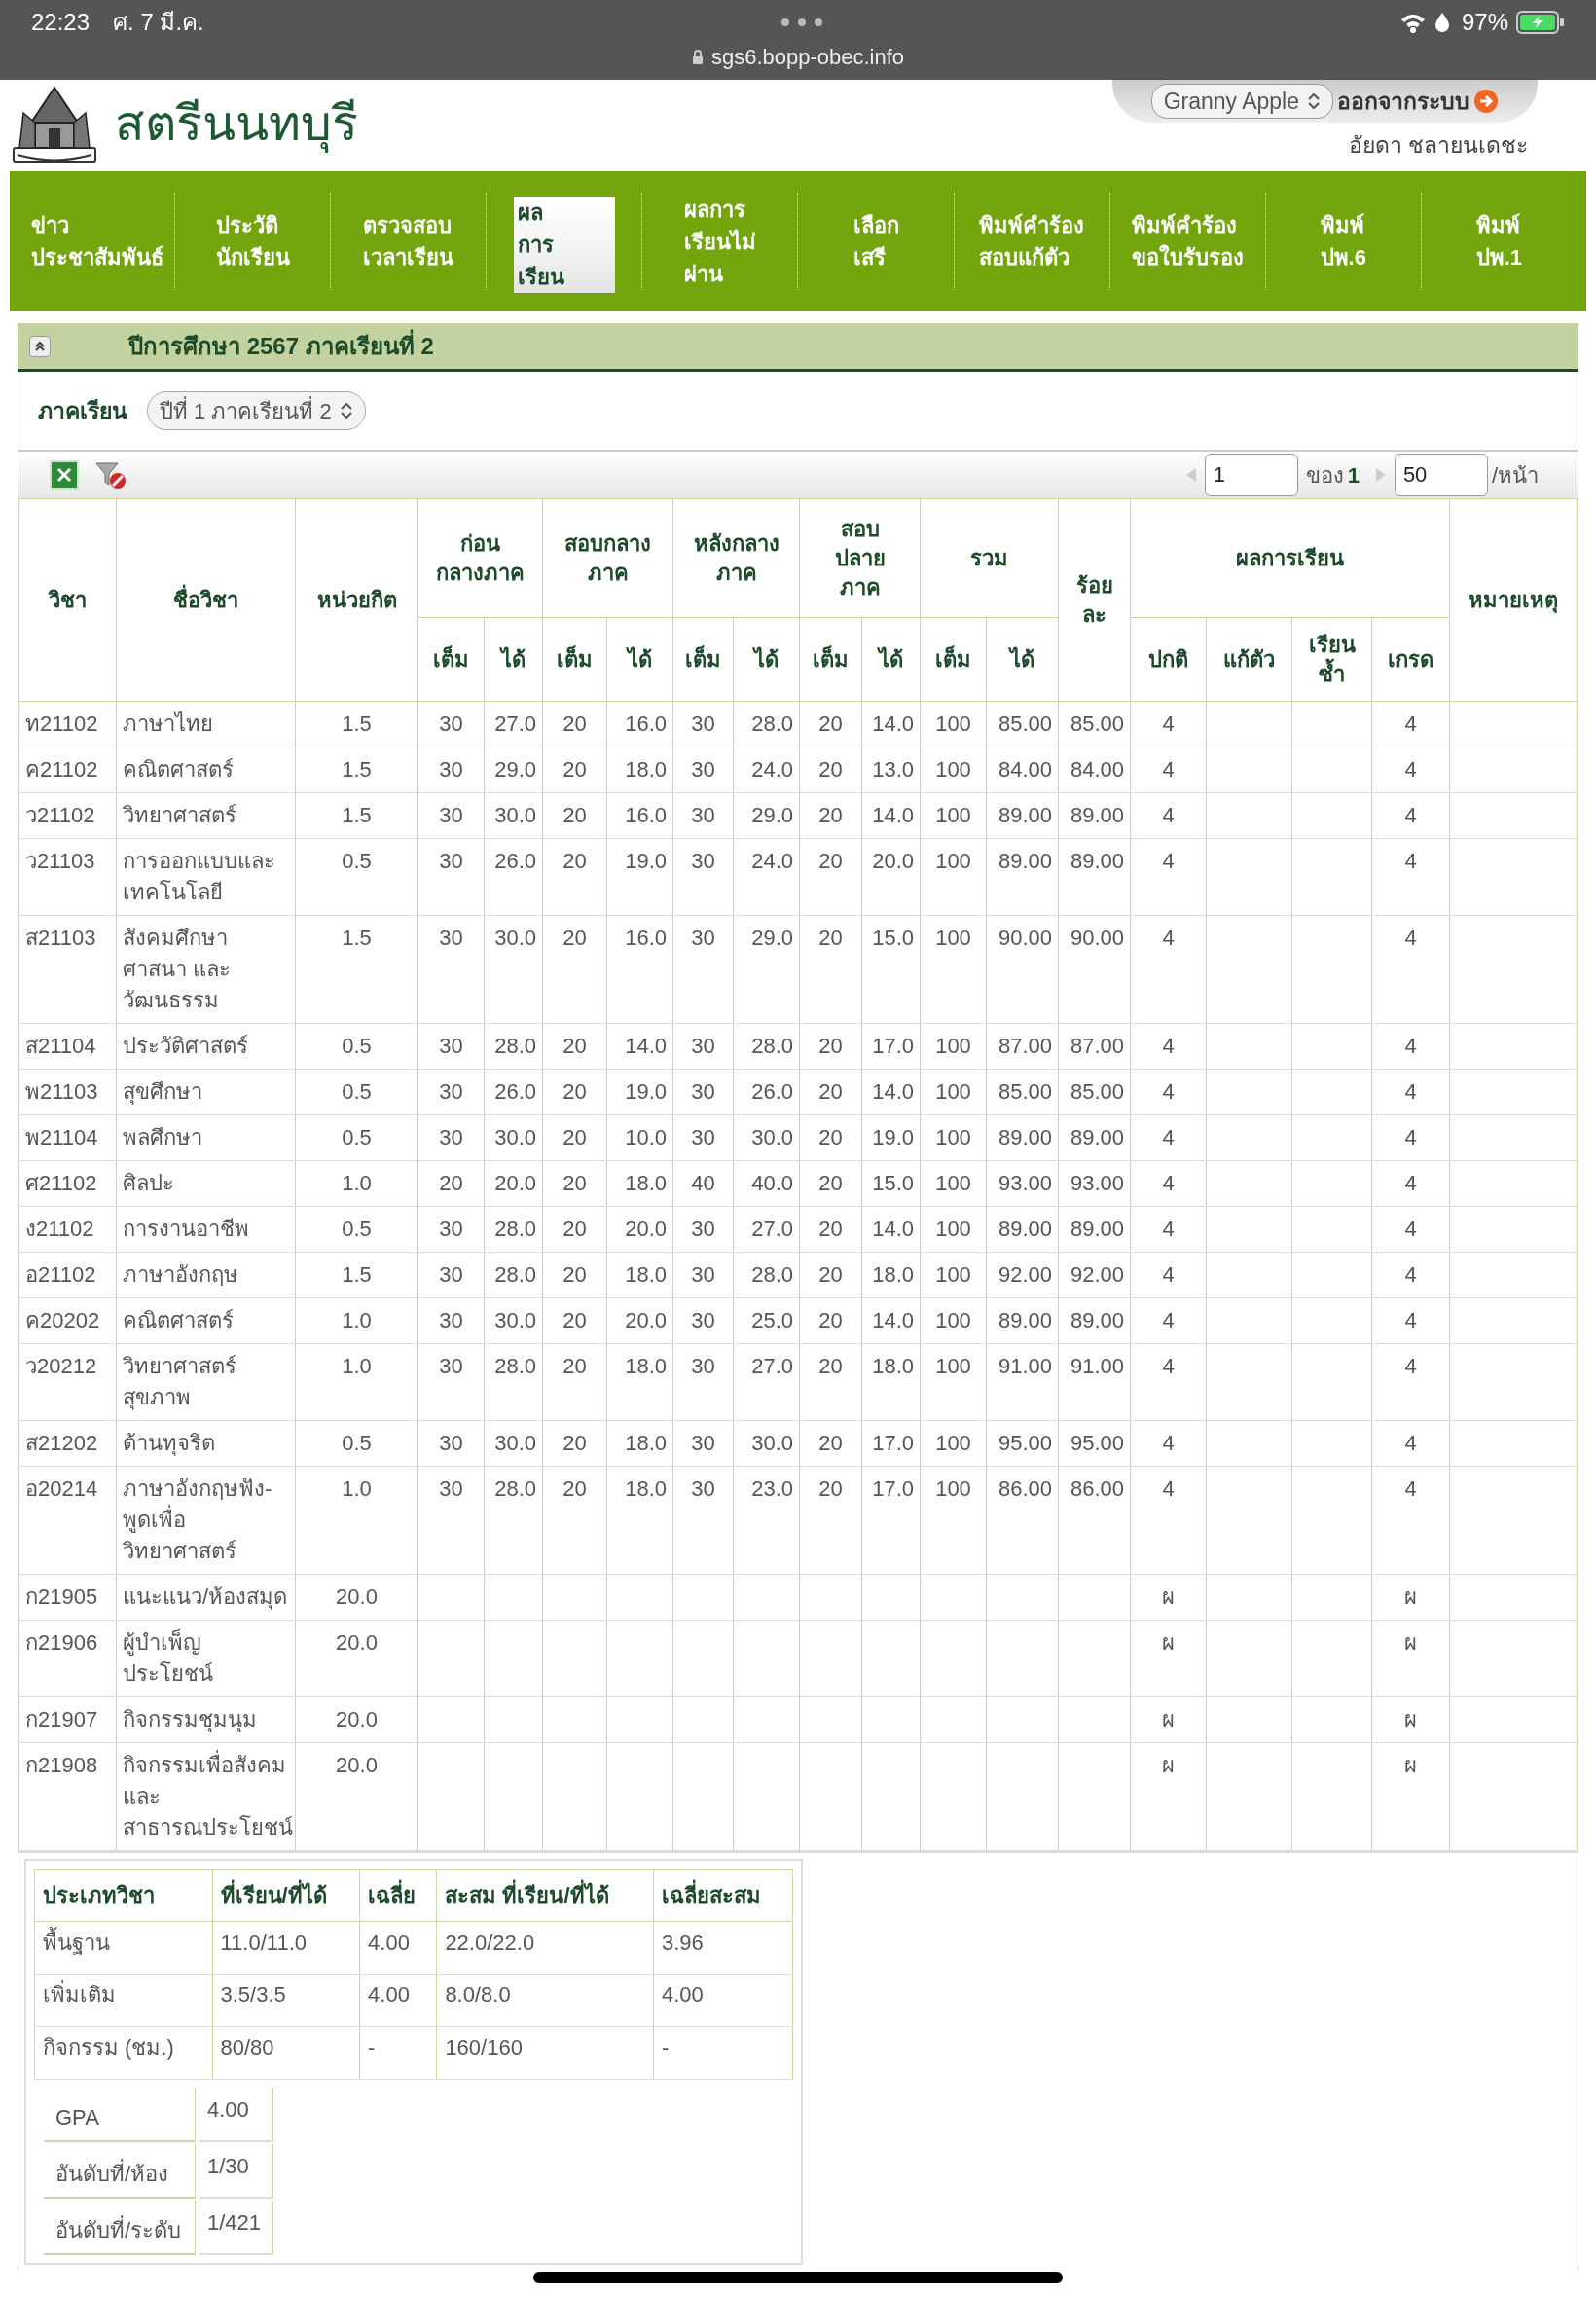 This screenshot has height=2297, width=1596. I want to click on collapse-icon, so click(40, 346).